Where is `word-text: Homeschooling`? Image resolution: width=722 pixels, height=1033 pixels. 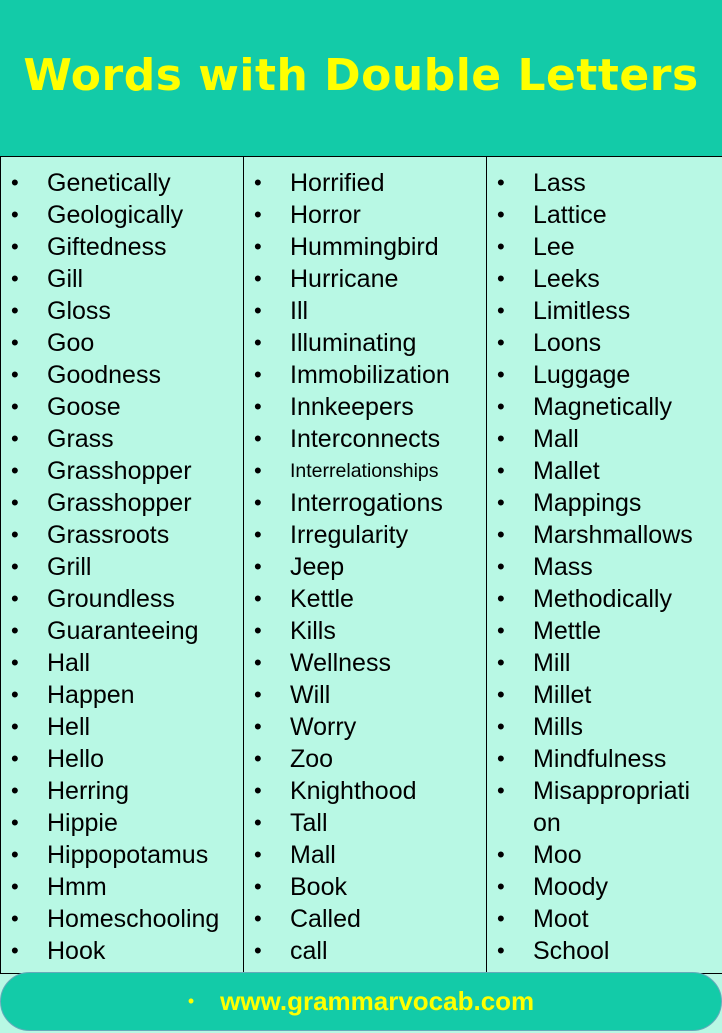
word-text: Homeschooling is located at coordinates (133, 919).